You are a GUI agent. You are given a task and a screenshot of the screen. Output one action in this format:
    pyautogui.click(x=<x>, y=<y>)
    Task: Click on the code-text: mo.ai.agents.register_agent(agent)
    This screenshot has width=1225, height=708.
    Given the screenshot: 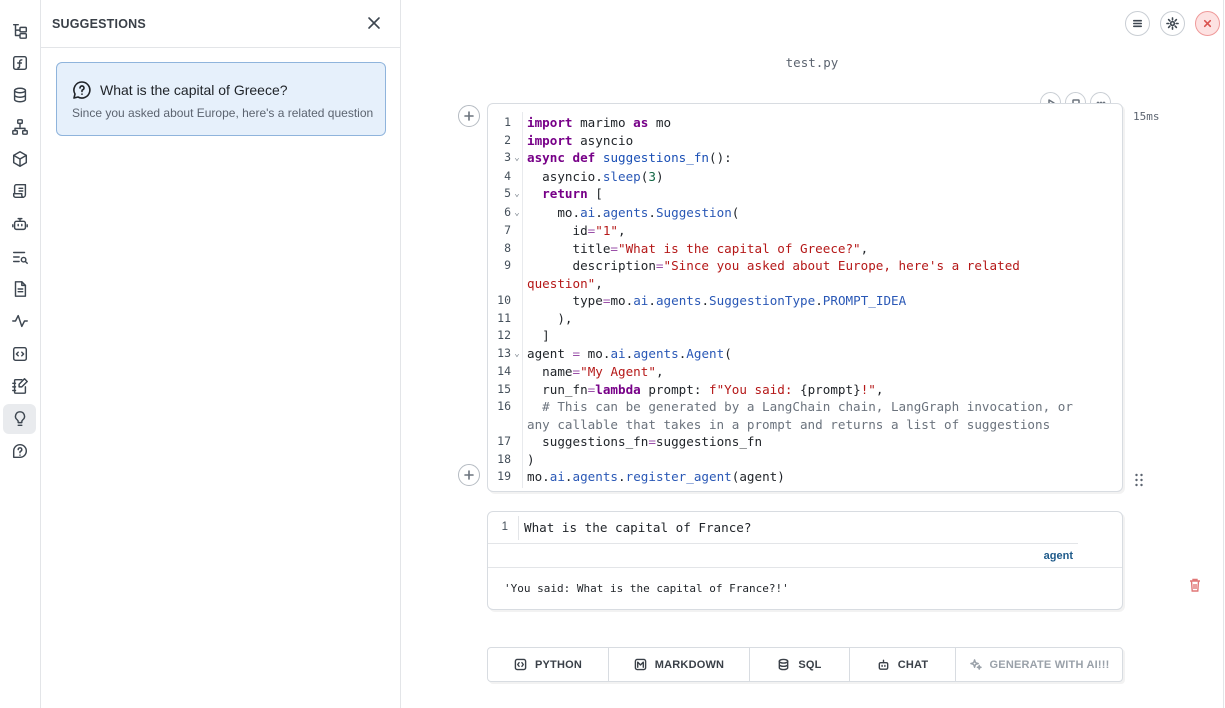 What is the action you would take?
    pyautogui.click(x=822, y=477)
    